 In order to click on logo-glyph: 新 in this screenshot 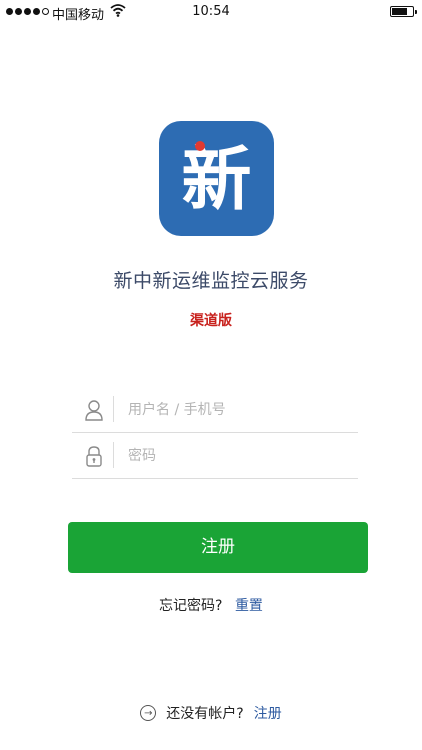, I will do `click(216, 179)`.